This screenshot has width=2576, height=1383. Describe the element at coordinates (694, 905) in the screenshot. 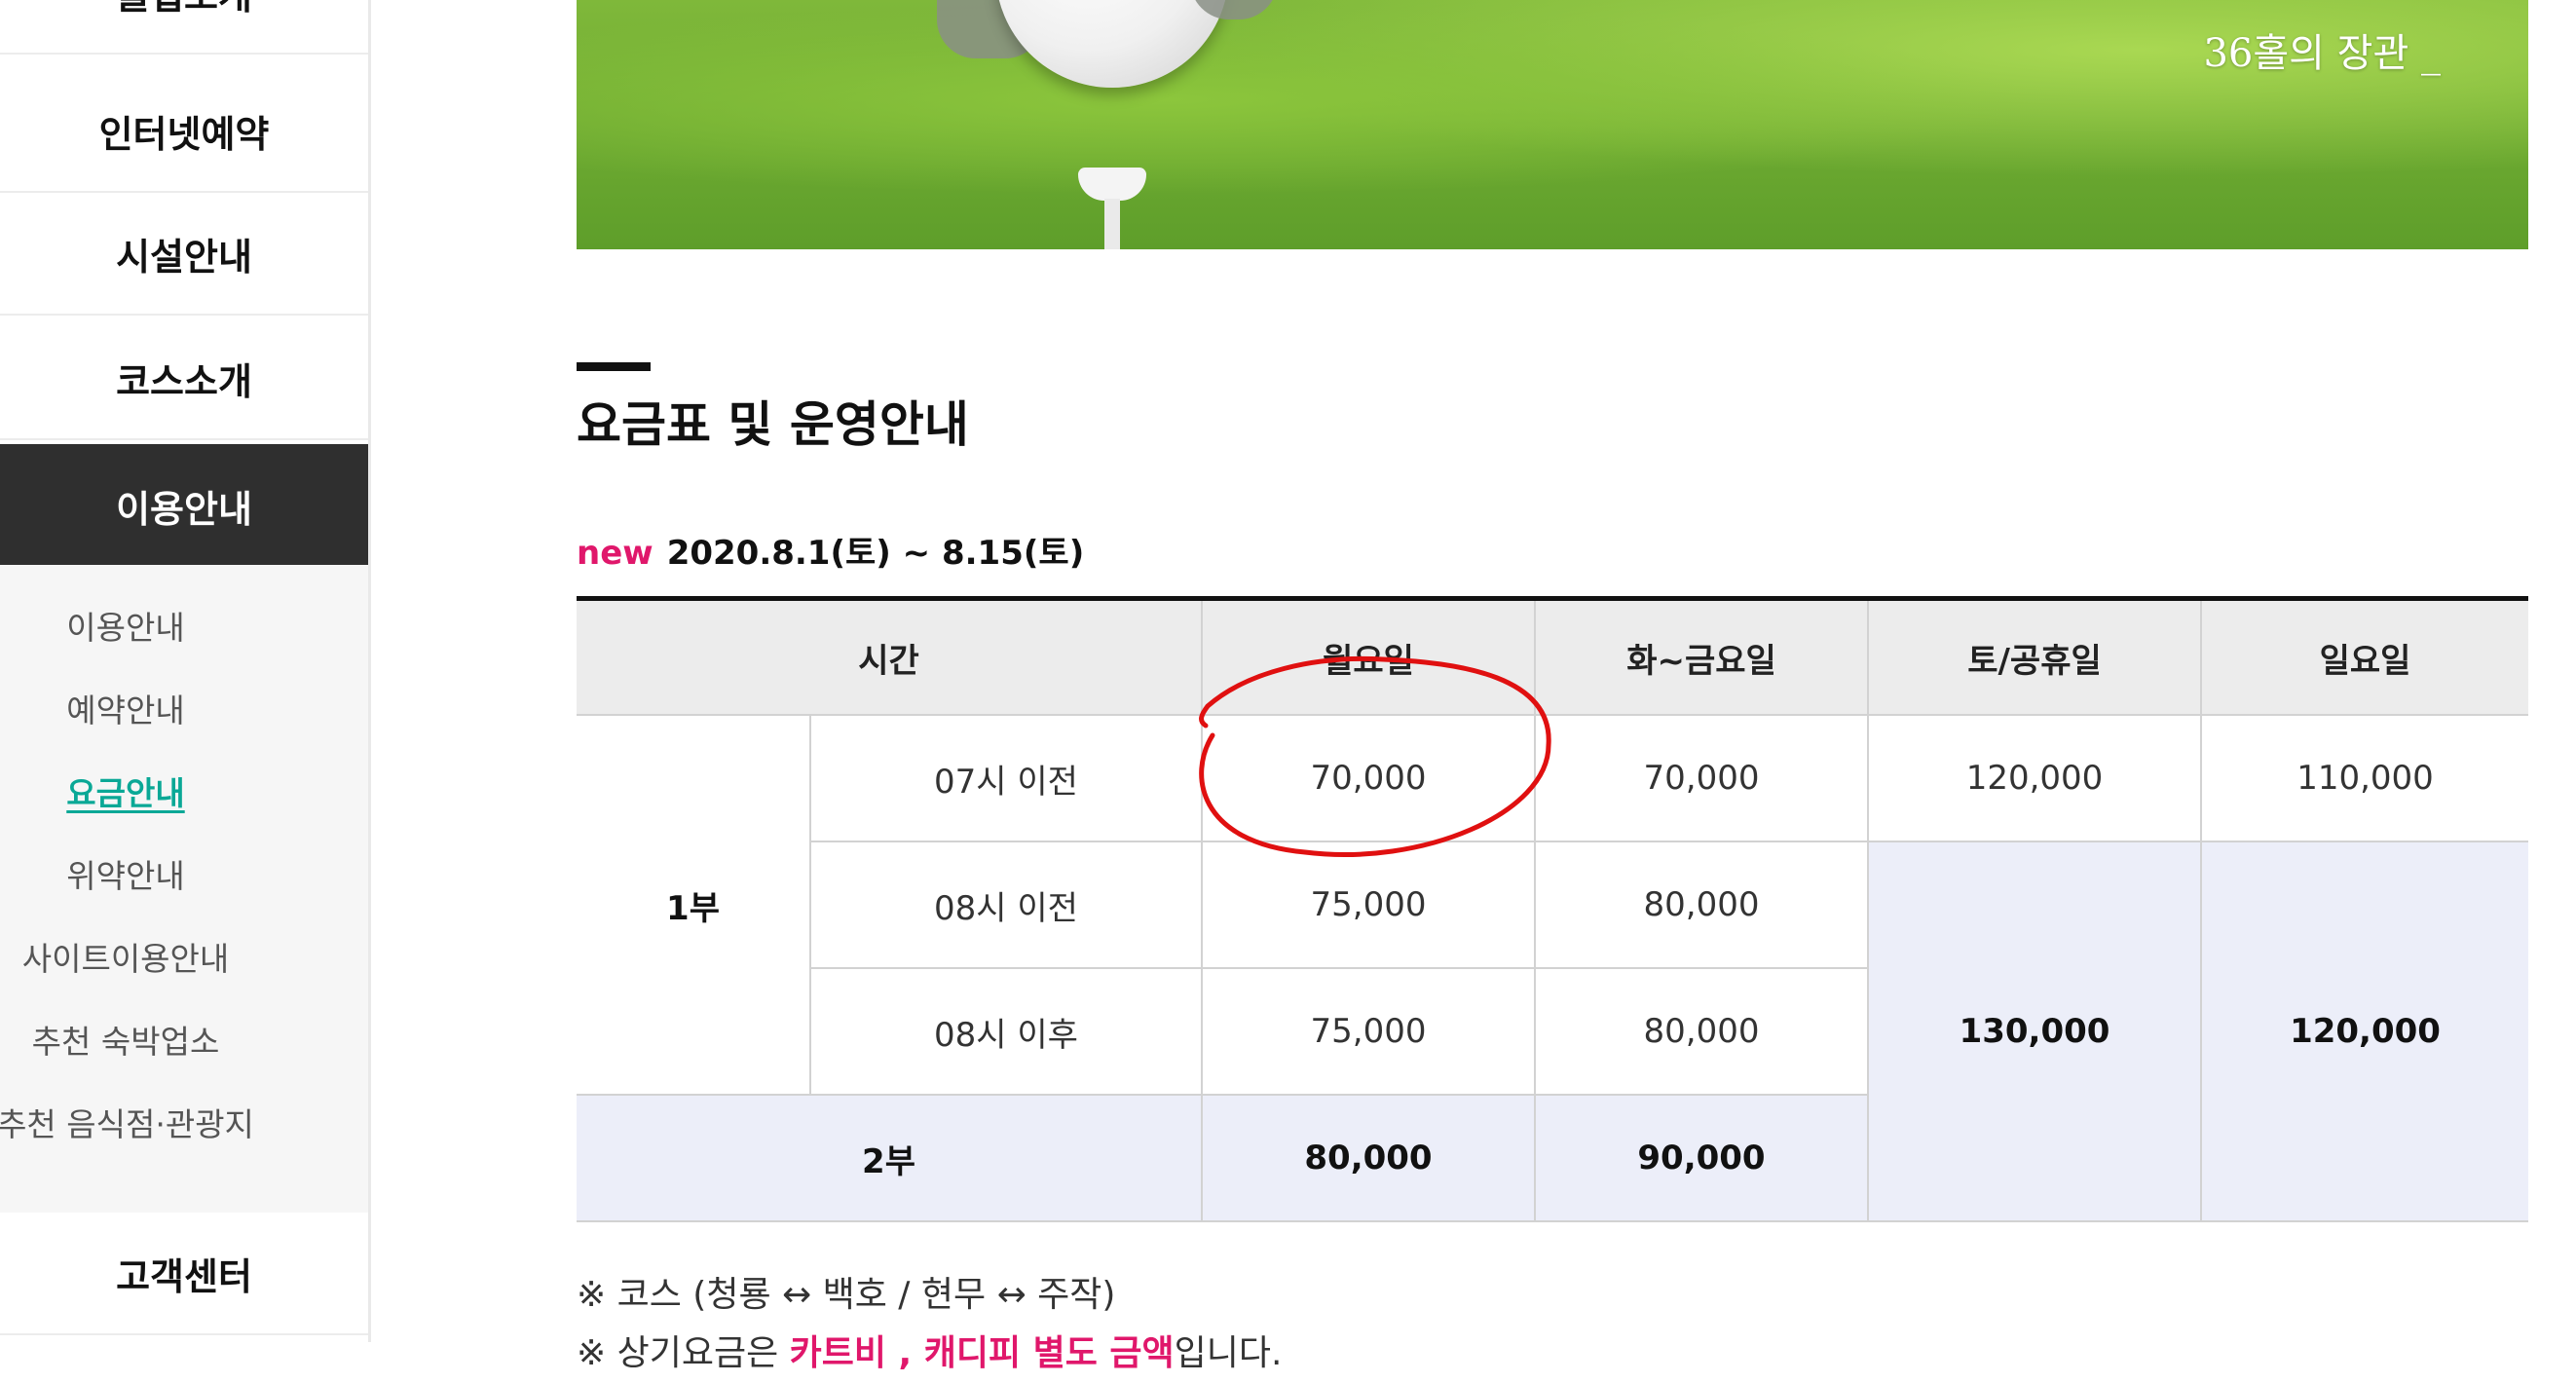

I see `part1-label: 1부` at that location.